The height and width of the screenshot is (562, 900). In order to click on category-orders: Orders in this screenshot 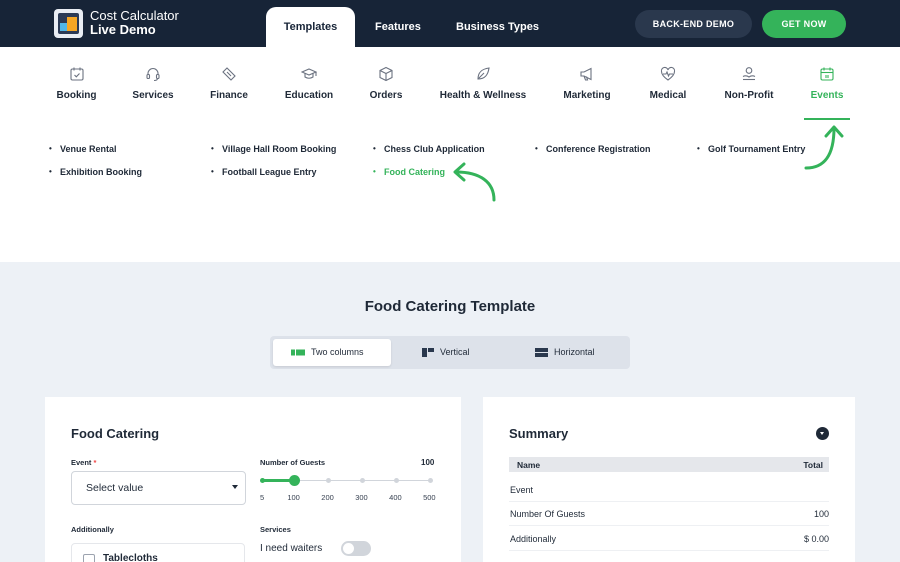, I will do `click(386, 93)`.